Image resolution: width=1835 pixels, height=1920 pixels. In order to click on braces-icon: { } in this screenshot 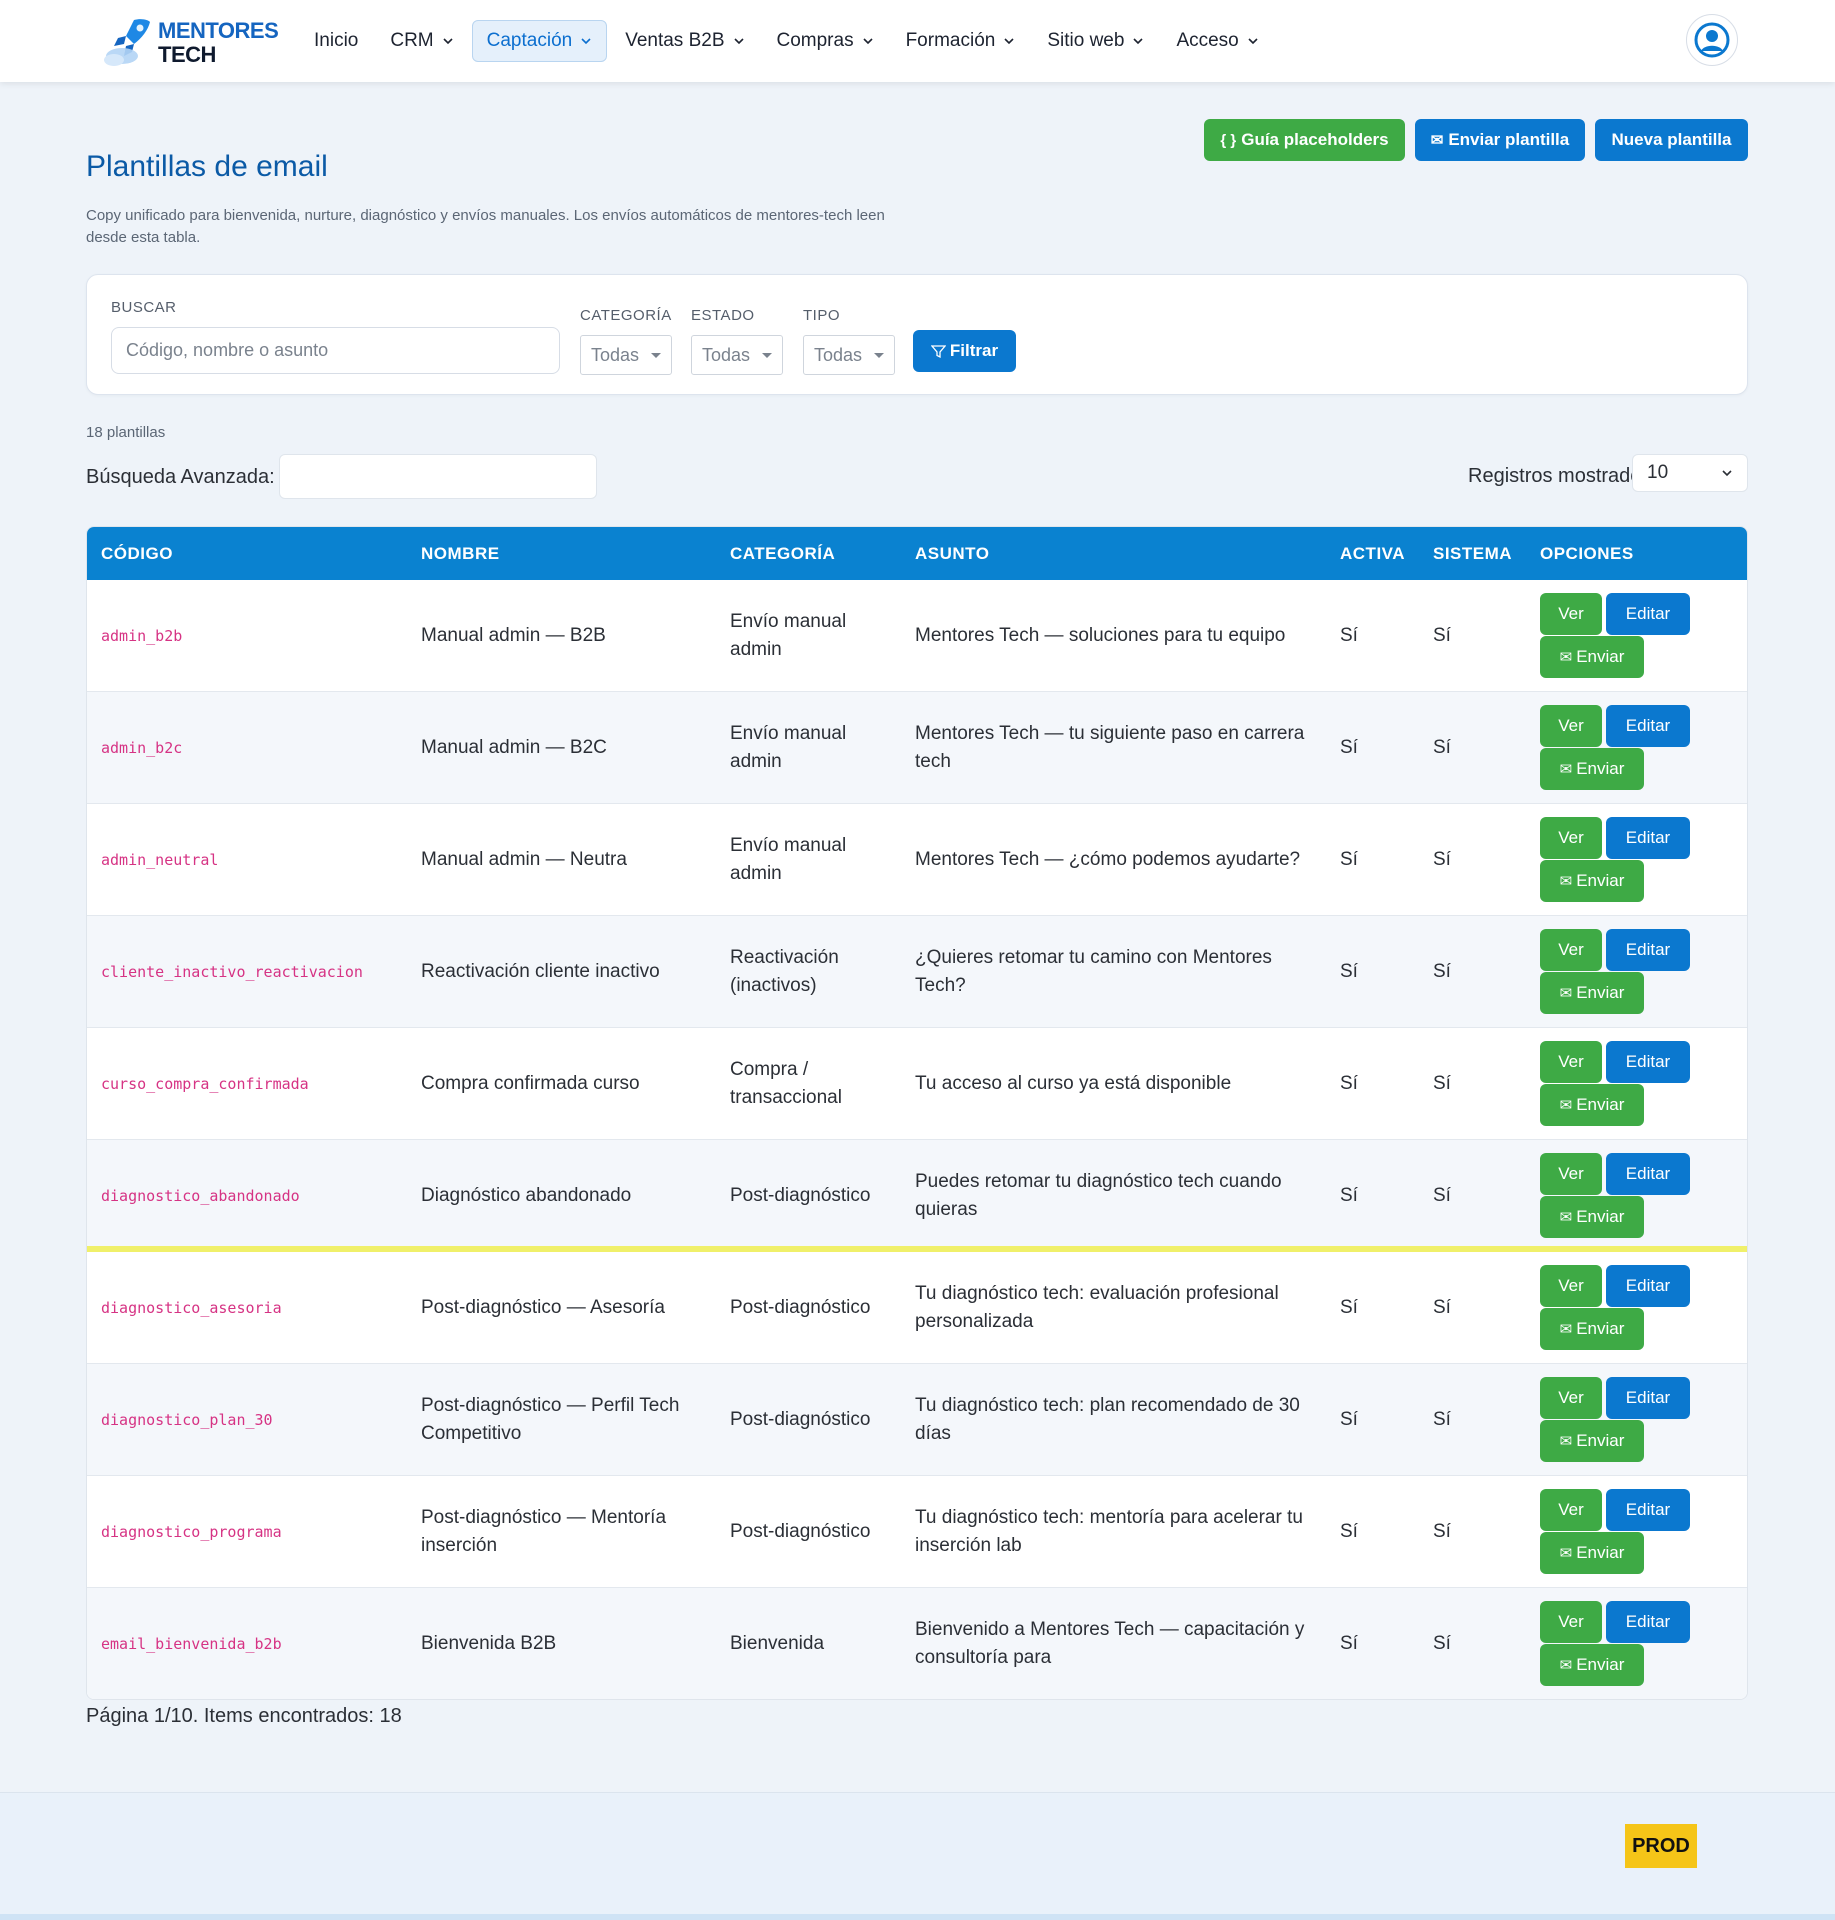, I will do `click(1228, 140)`.